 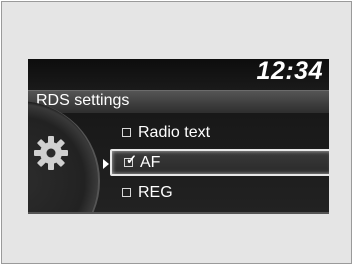 I want to click on check-icon: ✓, so click(x=131, y=159).